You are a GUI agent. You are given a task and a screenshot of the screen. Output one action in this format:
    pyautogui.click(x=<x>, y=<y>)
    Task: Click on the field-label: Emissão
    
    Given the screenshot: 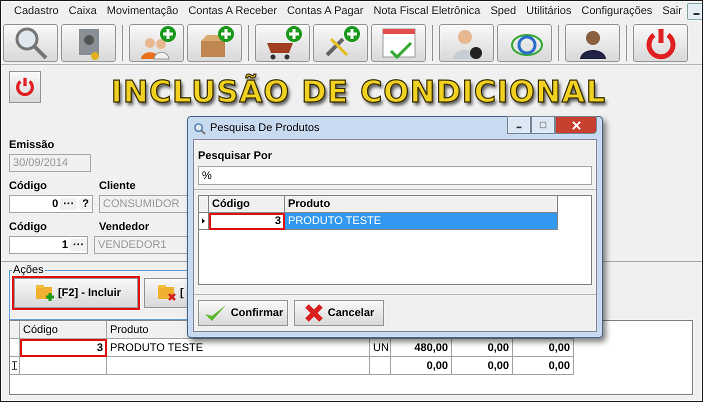 What is the action you would take?
    pyautogui.click(x=31, y=145)
    